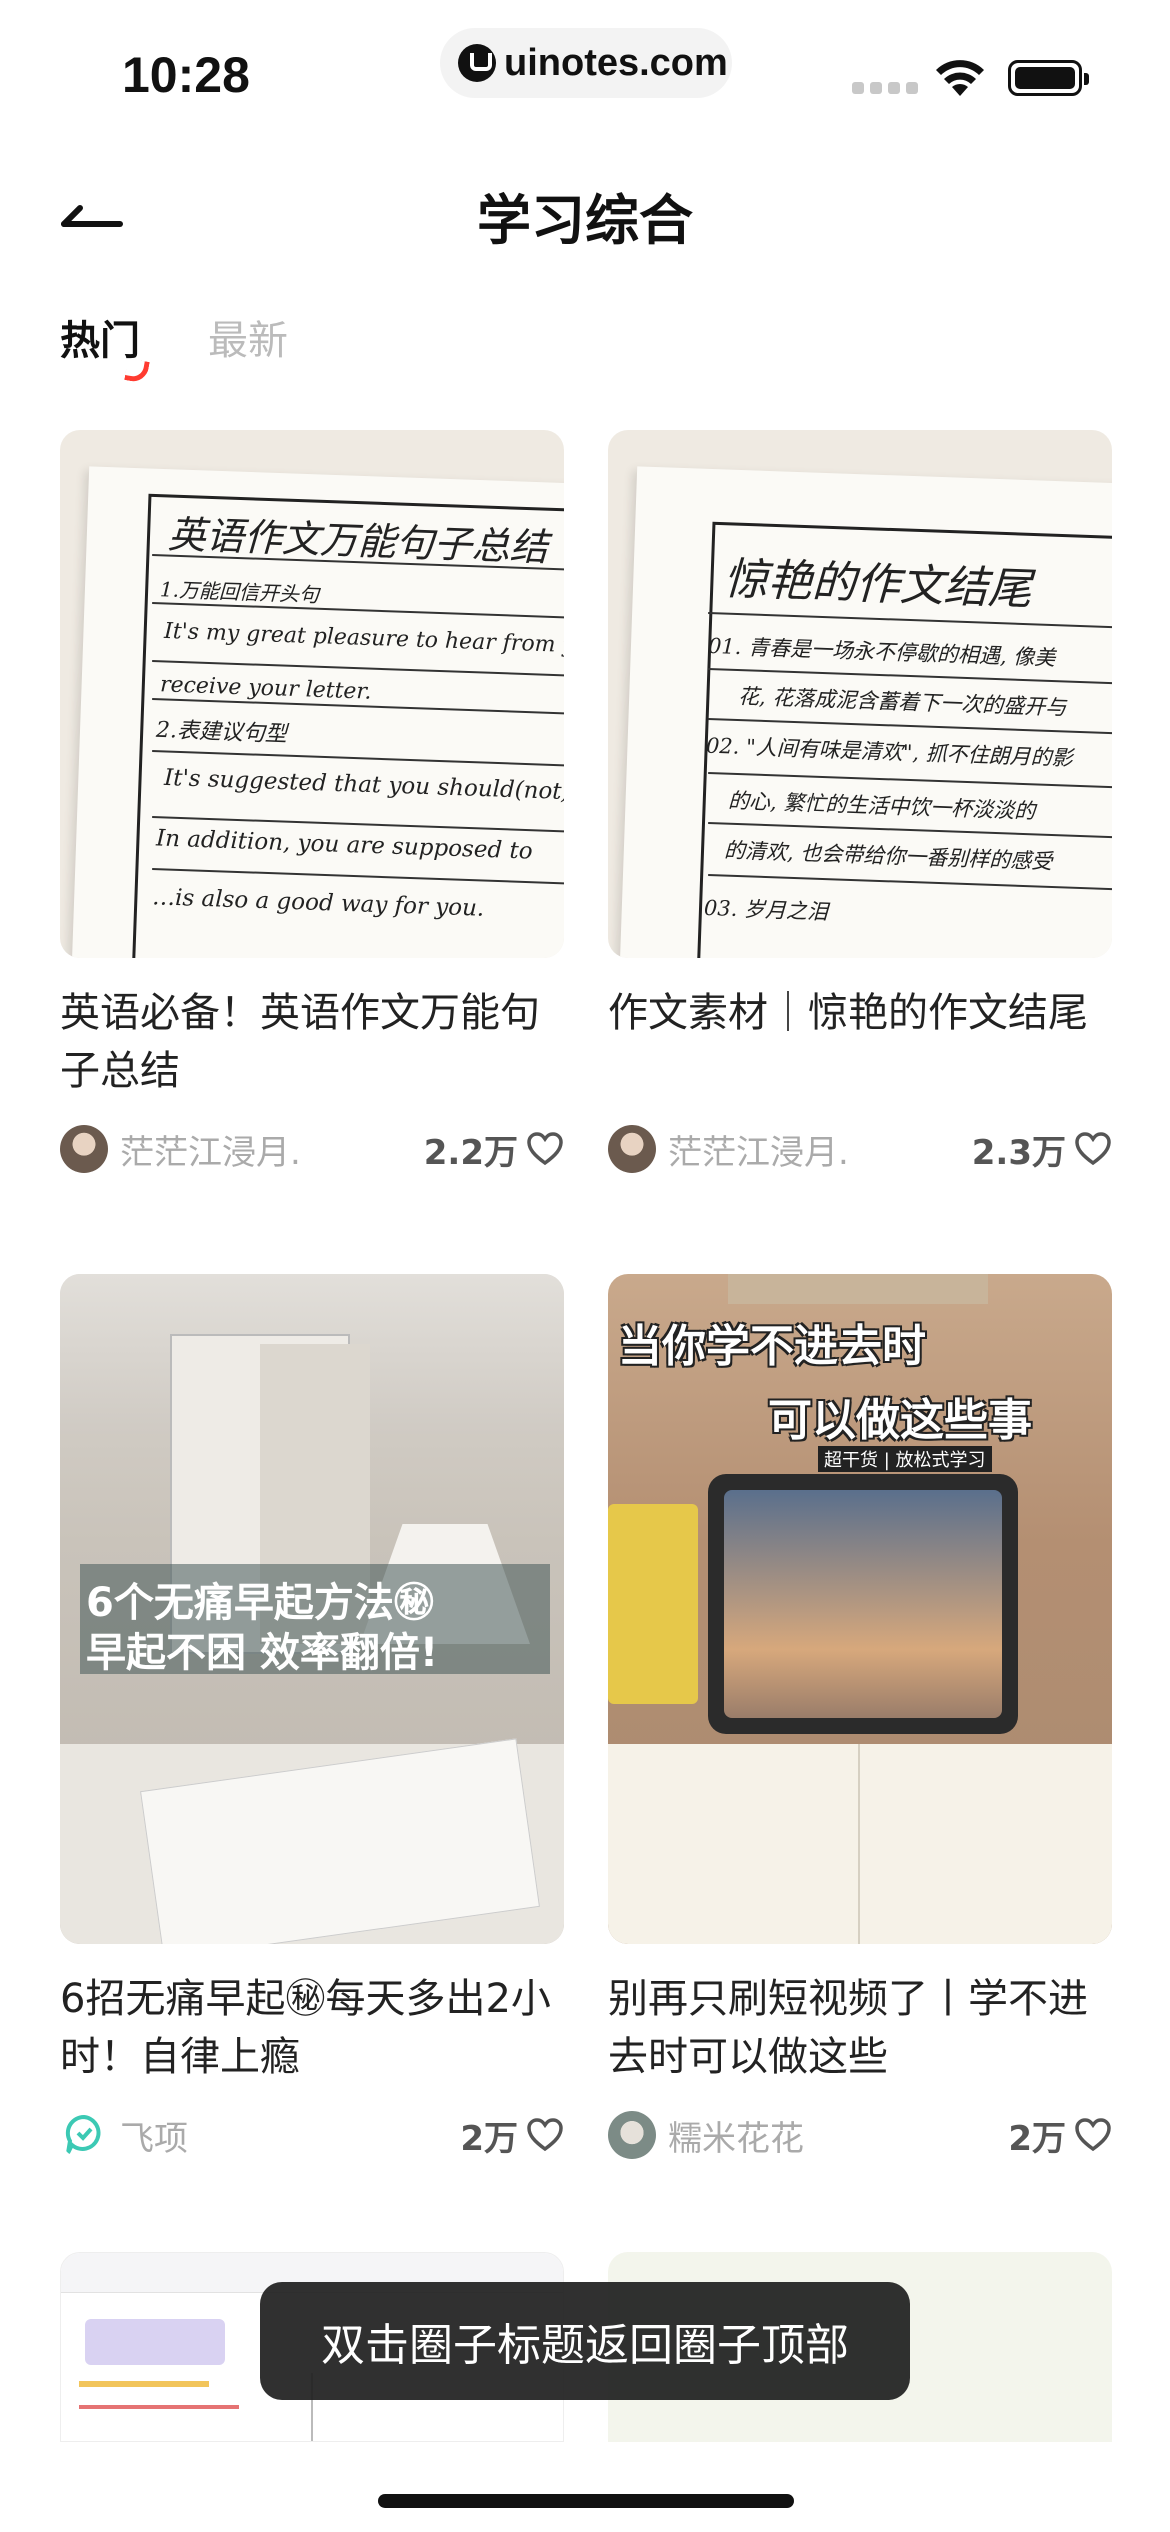 The height and width of the screenshot is (2532, 1170). I want to click on image-overlay-text: 当你学不进去时, so click(772, 1346).